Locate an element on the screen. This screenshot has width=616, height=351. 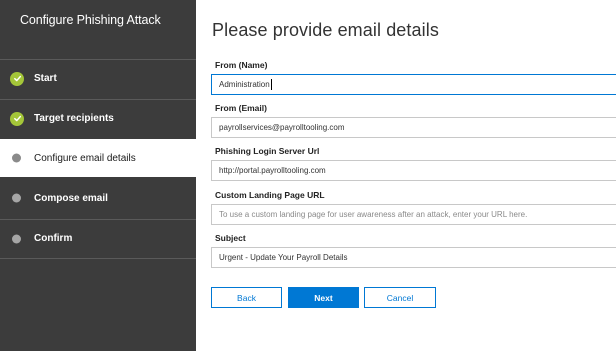
from-email-input: payrollservices@payrolltooling.com is located at coordinates (413, 127).